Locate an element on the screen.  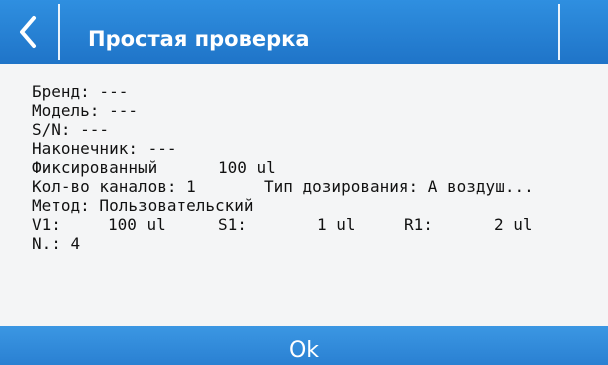
s1-label: S1: is located at coordinates (232, 224).